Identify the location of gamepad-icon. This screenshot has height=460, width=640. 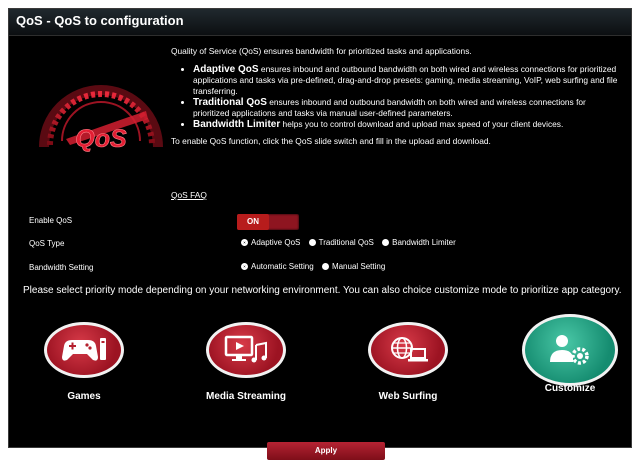
(84, 349).